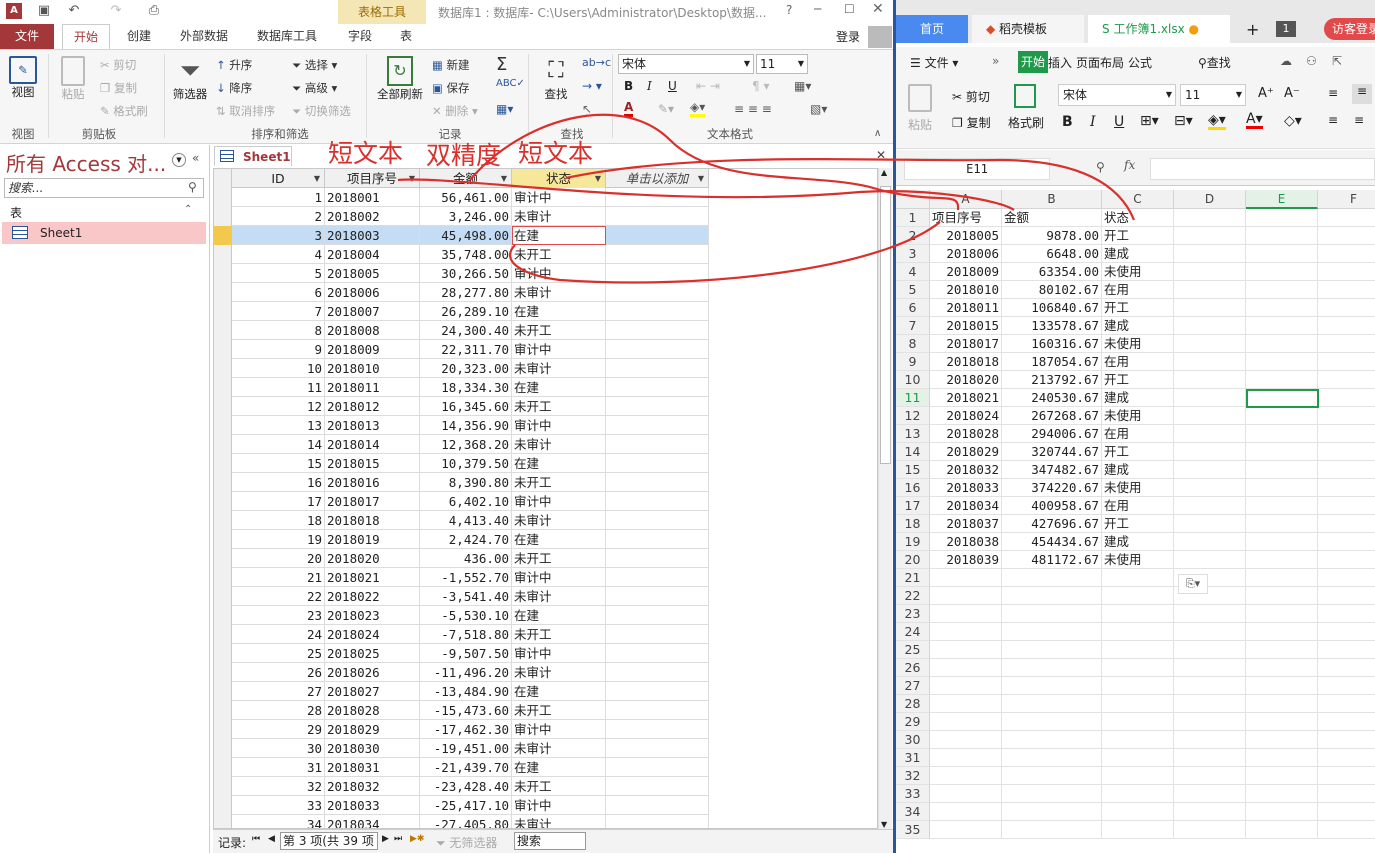 This screenshot has width=1375, height=853. What do you see at coordinates (372, 406) in the screenshot?
I see `table-cell: 2018012` at bounding box center [372, 406].